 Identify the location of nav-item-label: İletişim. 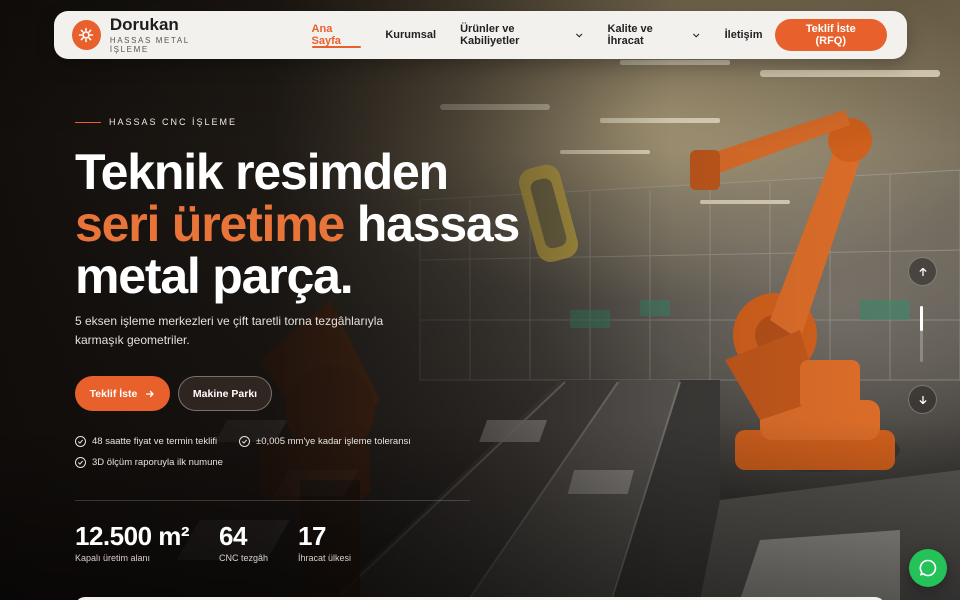
(743, 35).